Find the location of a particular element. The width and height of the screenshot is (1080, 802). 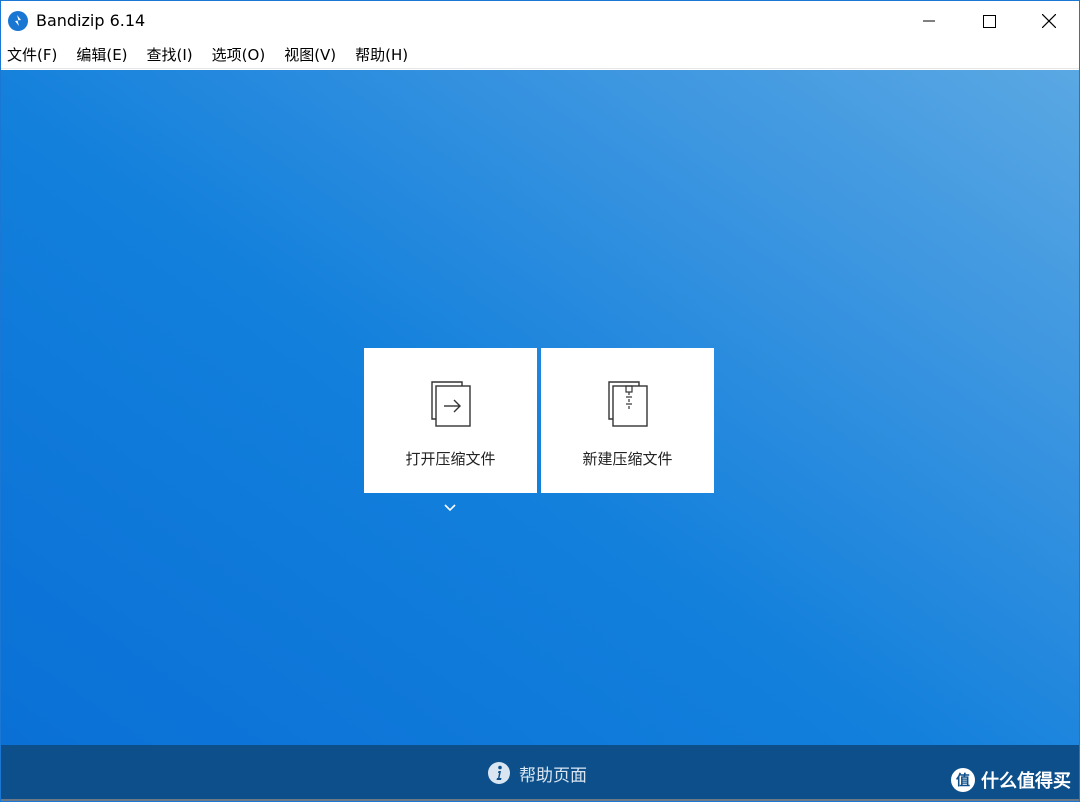

minimize-icon is located at coordinates (929, 21).